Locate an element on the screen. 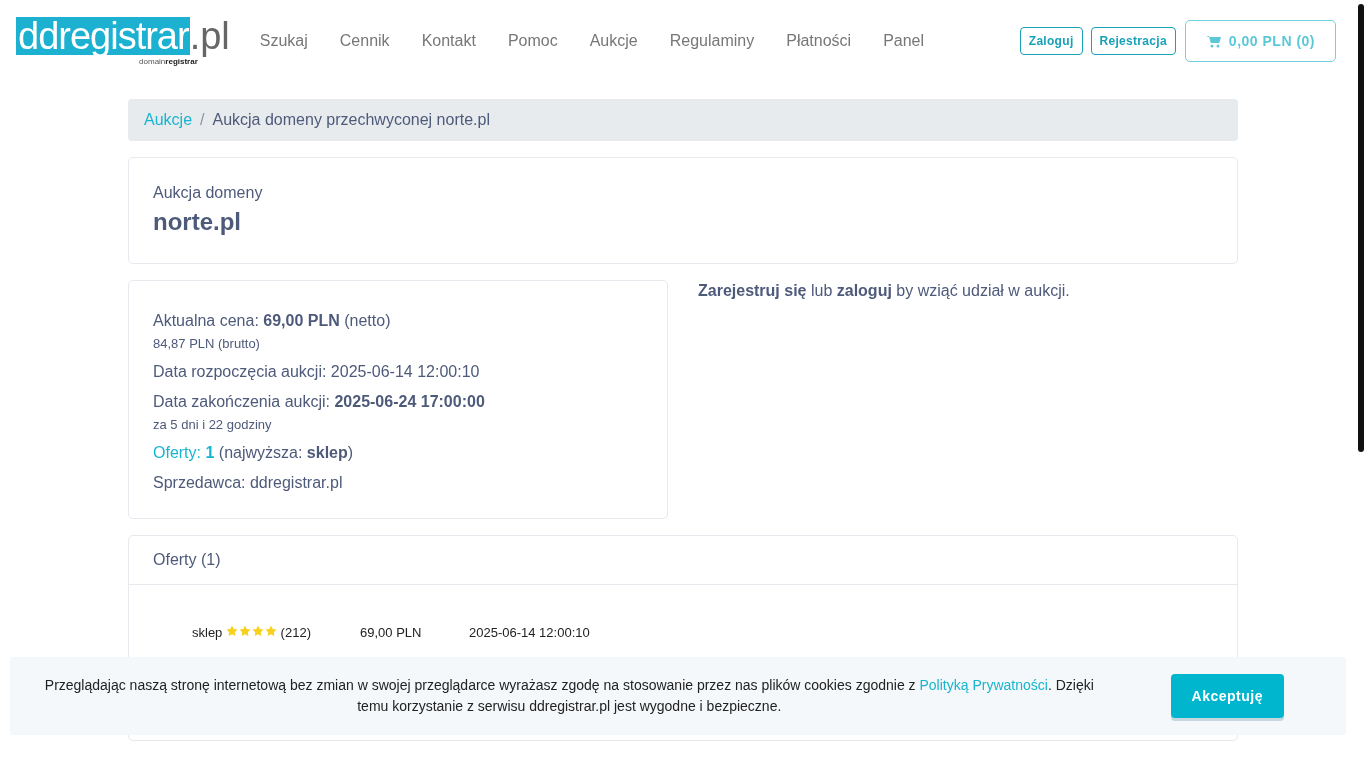 Image resolution: width=1366 pixels, height=768 pixels. bid-amount: 69,00 PLN is located at coordinates (391, 632).